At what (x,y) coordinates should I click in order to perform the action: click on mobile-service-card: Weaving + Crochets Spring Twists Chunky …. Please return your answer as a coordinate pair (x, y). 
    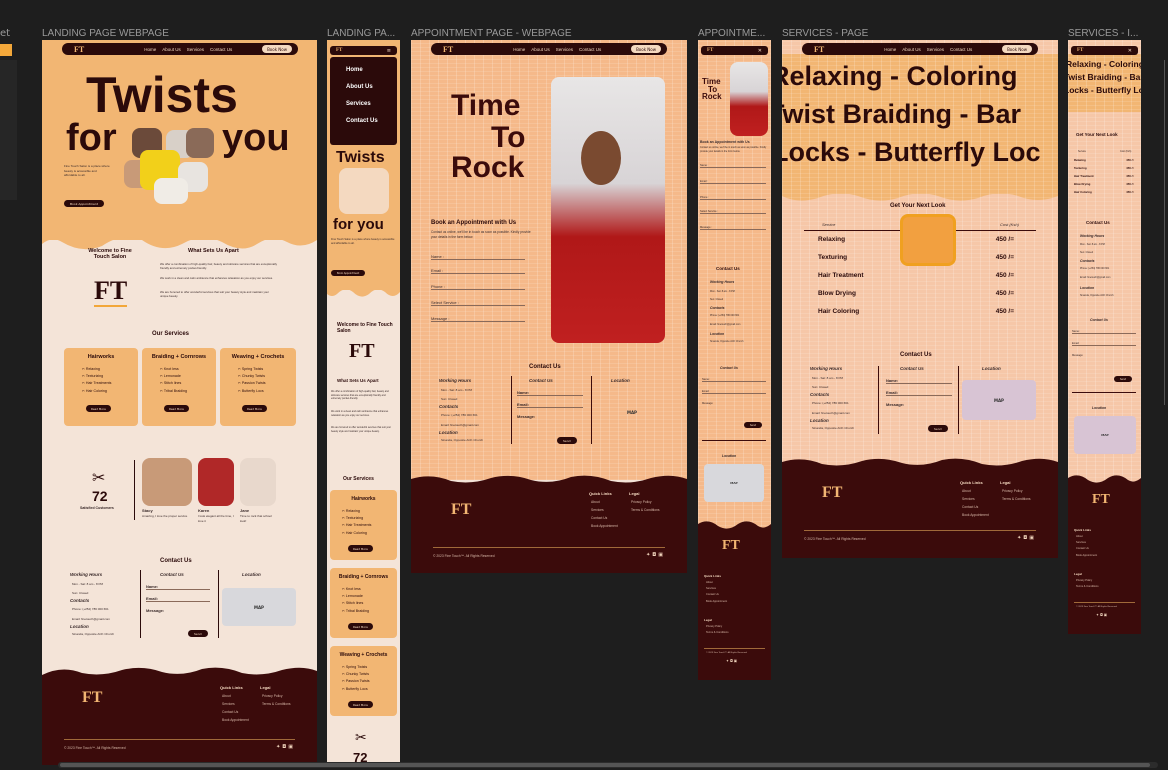
    Looking at the image, I should click on (363, 681).